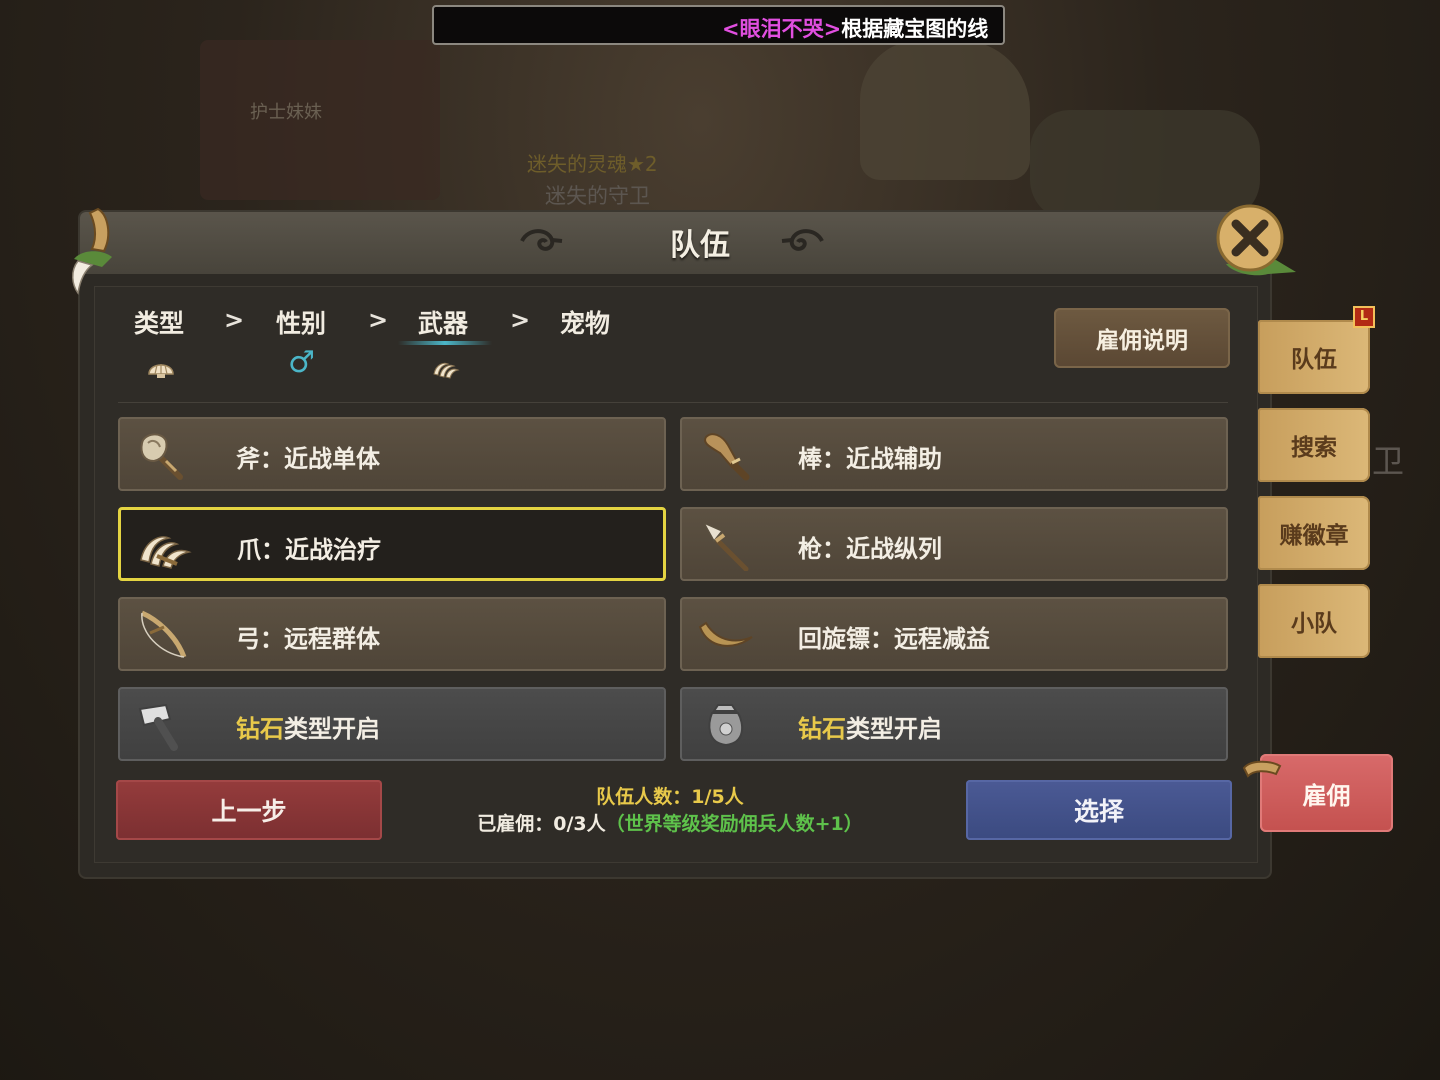  I want to click on side-tab-search: 搜索, so click(1314, 445).